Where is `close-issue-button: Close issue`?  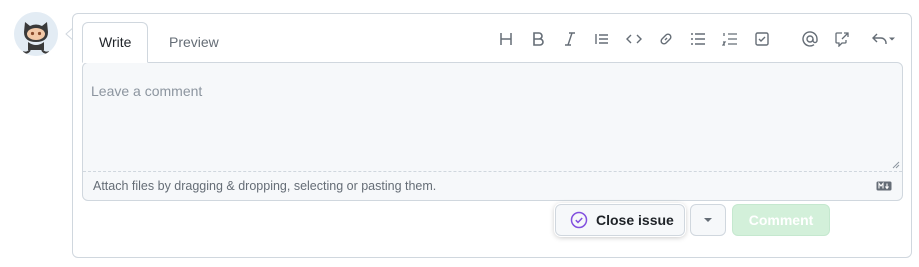 close-issue-button: Close issue is located at coordinates (620, 220).